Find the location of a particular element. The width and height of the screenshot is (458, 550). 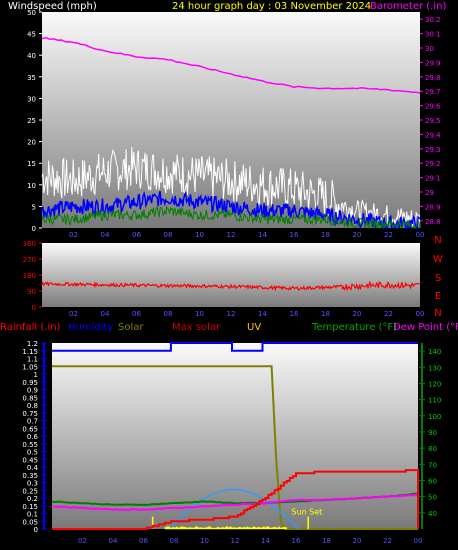

temp-tick-label: 100 is located at coordinates (434, 417).